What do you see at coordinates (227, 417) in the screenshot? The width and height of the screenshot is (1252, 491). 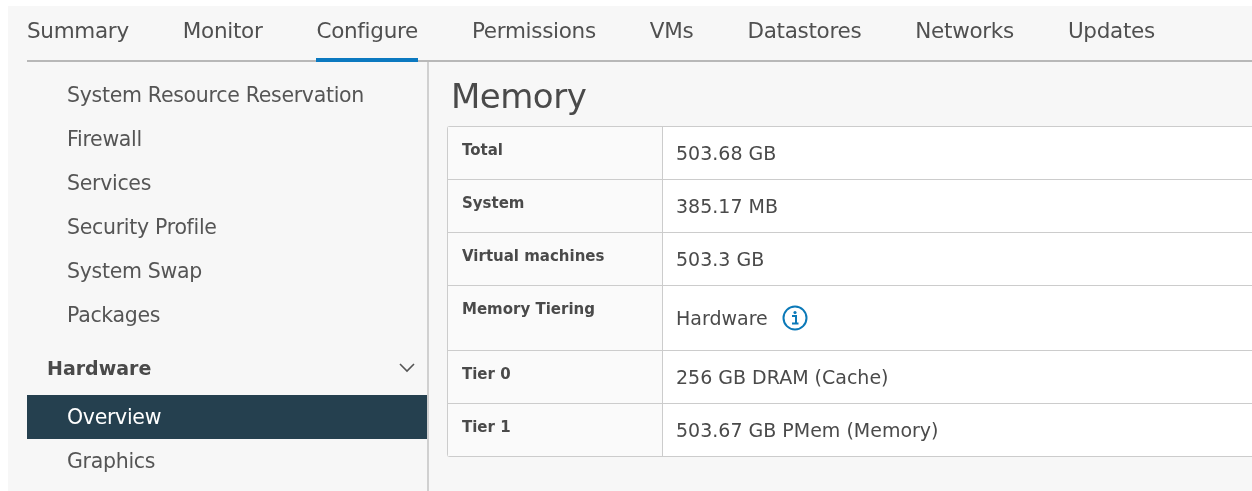 I see `sidebar-item: Overview` at bounding box center [227, 417].